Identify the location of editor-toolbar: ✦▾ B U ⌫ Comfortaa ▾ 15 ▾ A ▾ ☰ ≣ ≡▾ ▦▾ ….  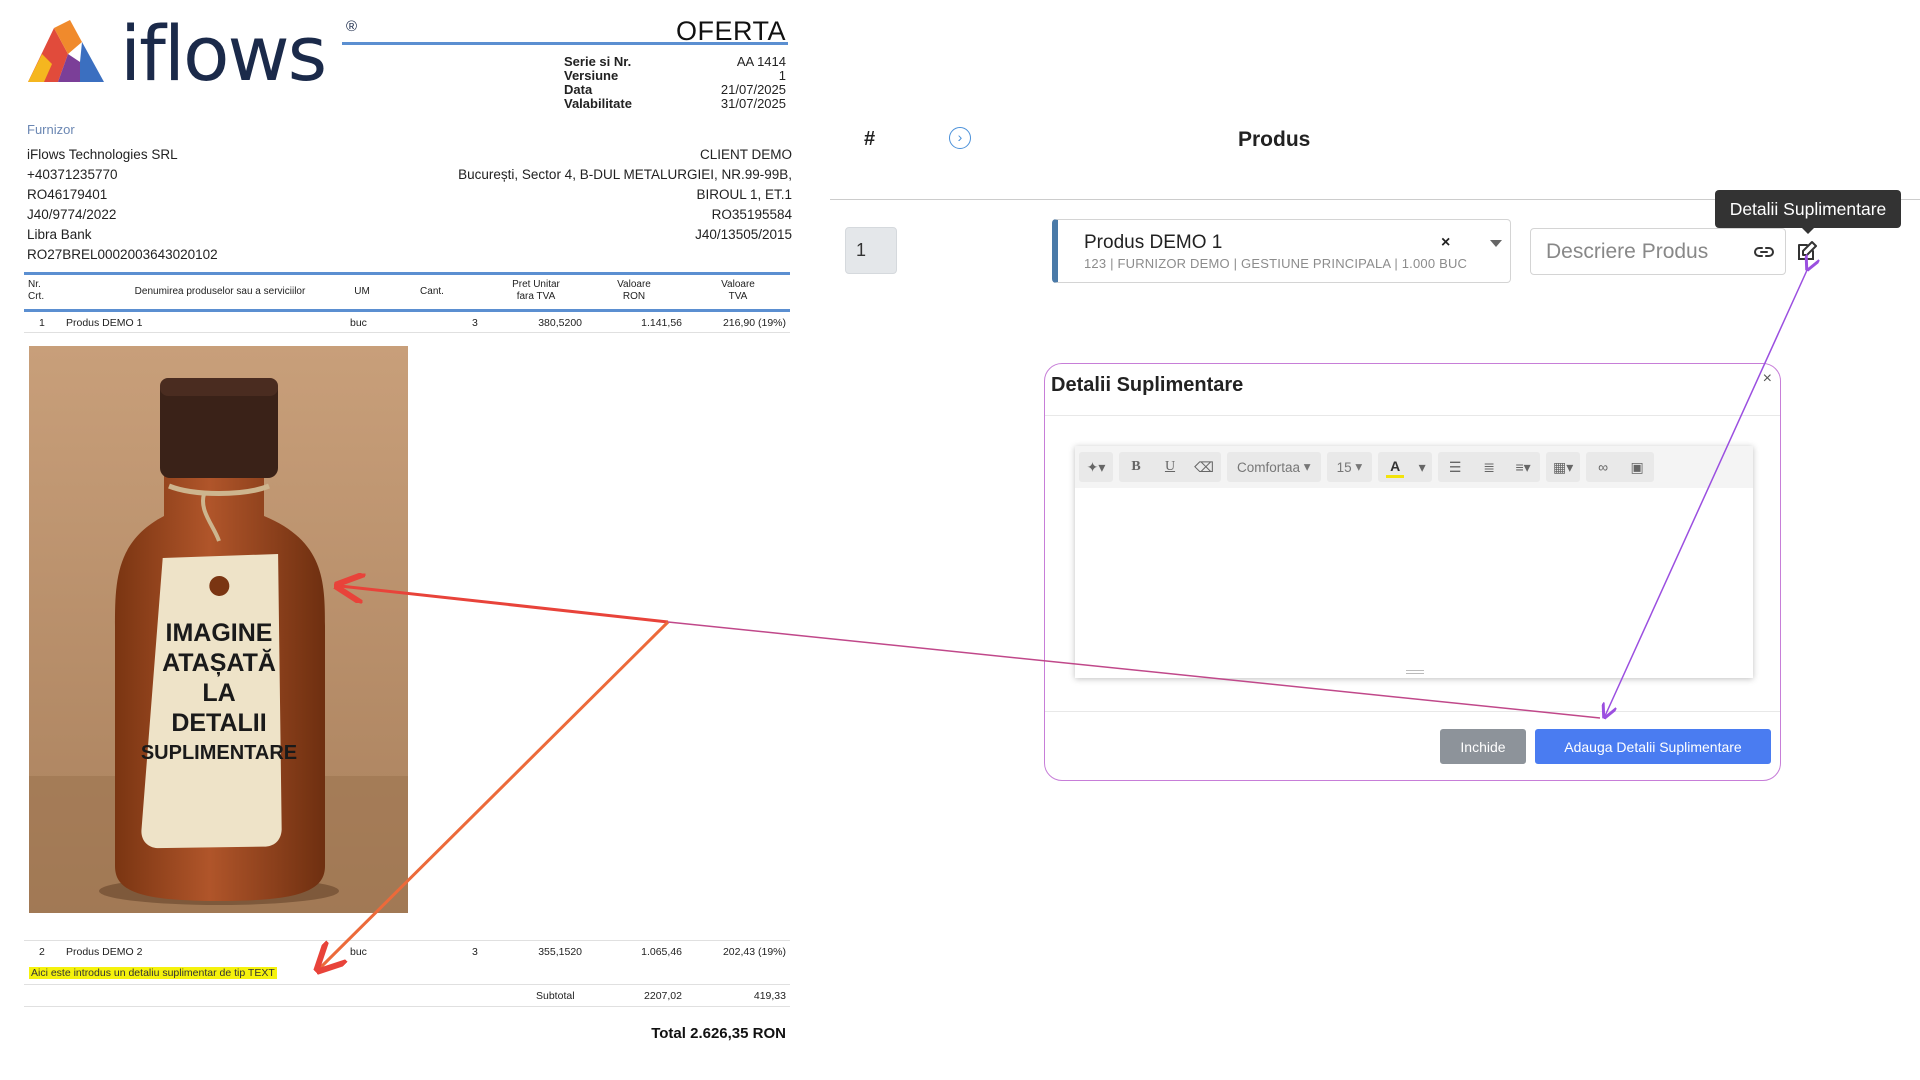
(1414, 467).